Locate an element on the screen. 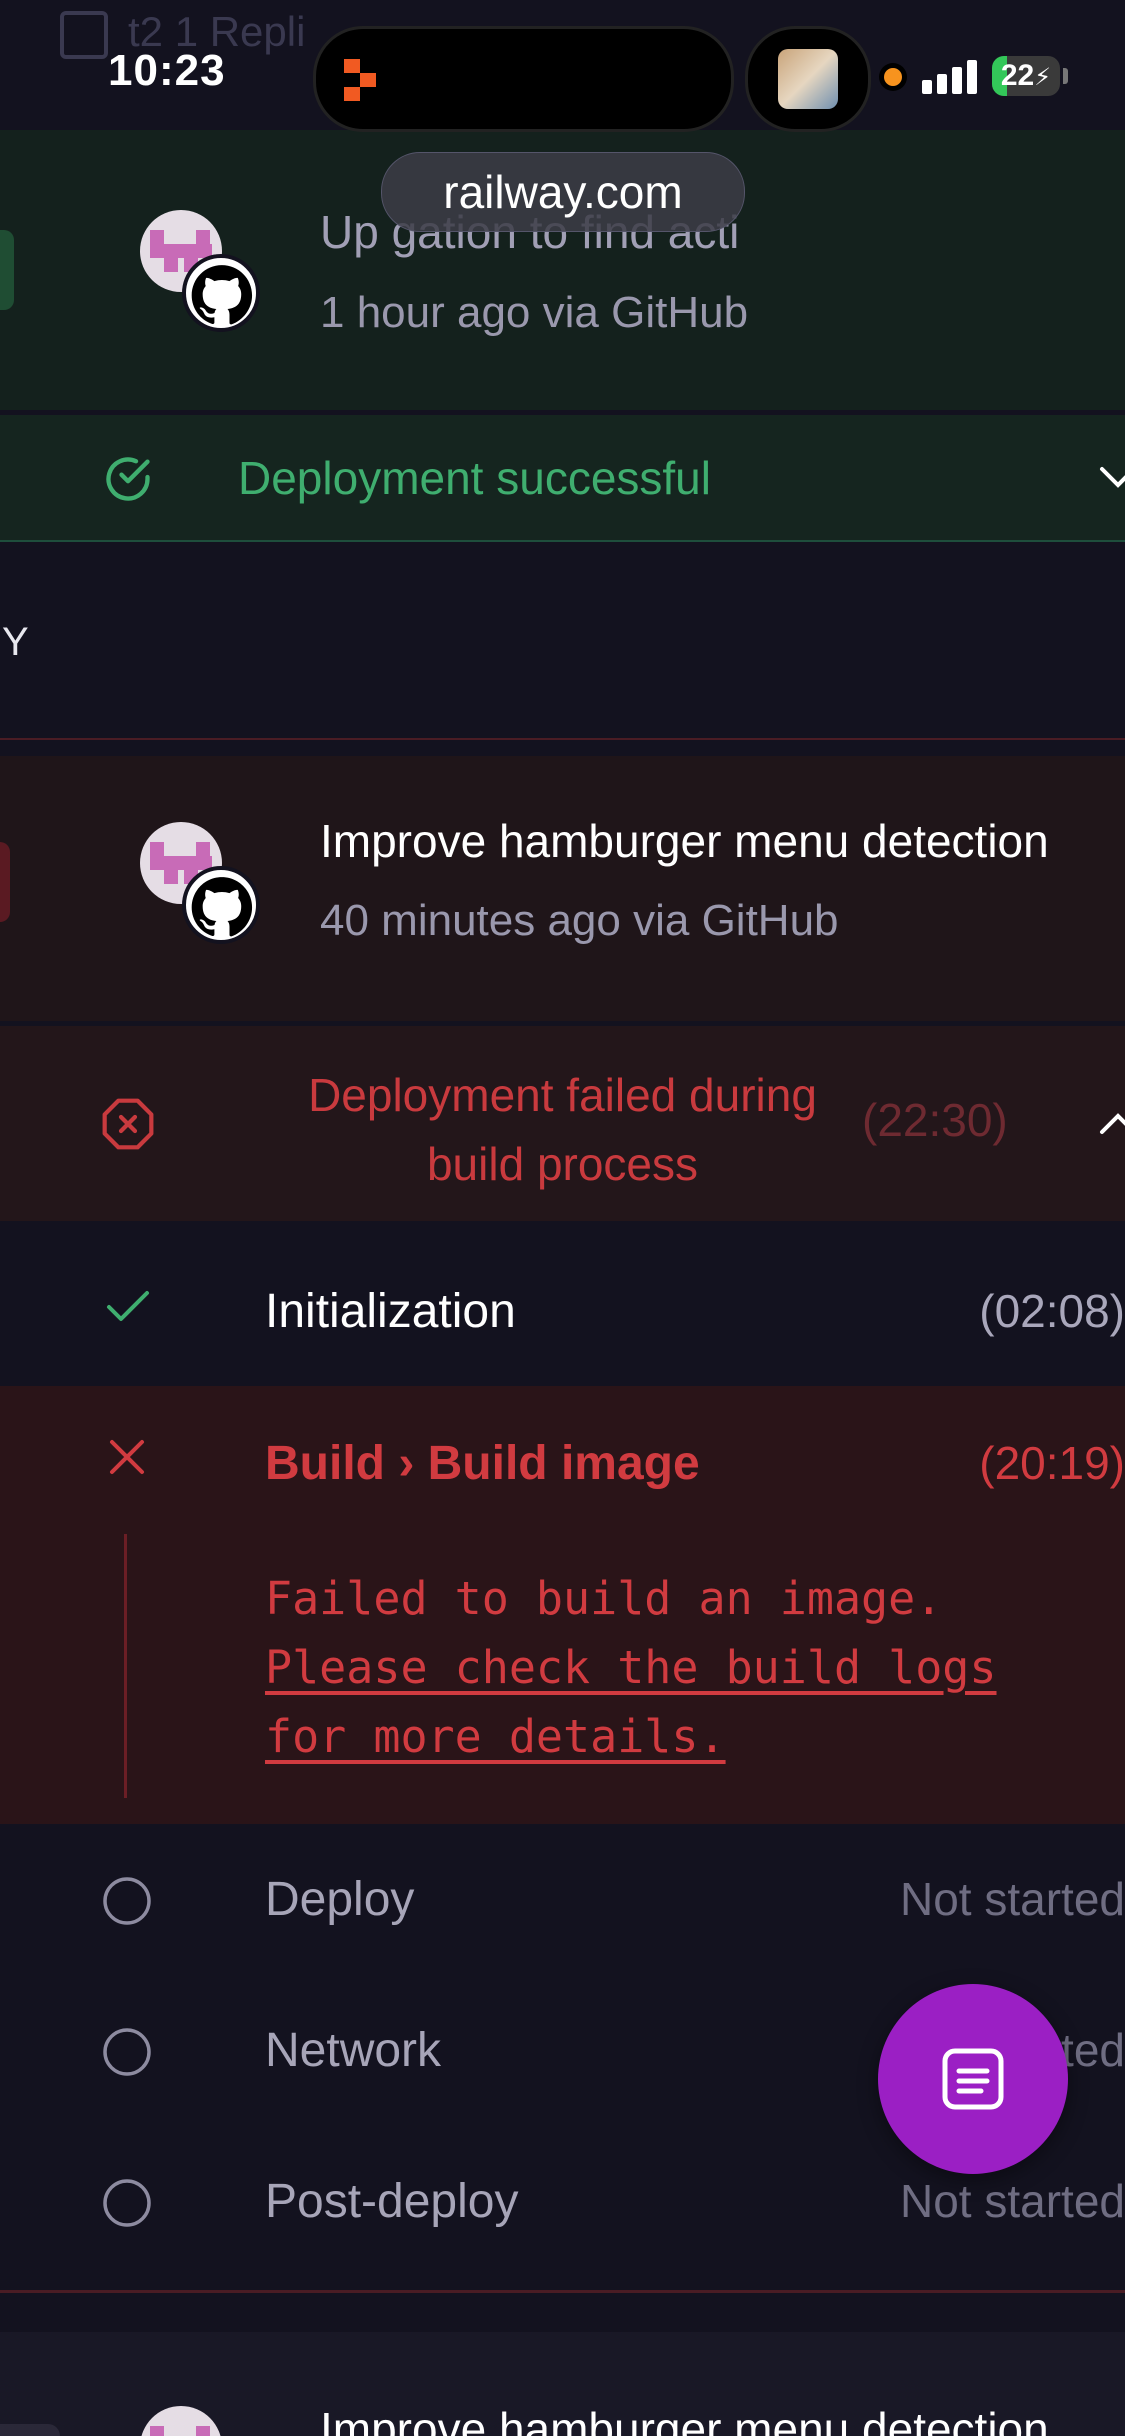  step-name: Initialization is located at coordinates (390, 1311).